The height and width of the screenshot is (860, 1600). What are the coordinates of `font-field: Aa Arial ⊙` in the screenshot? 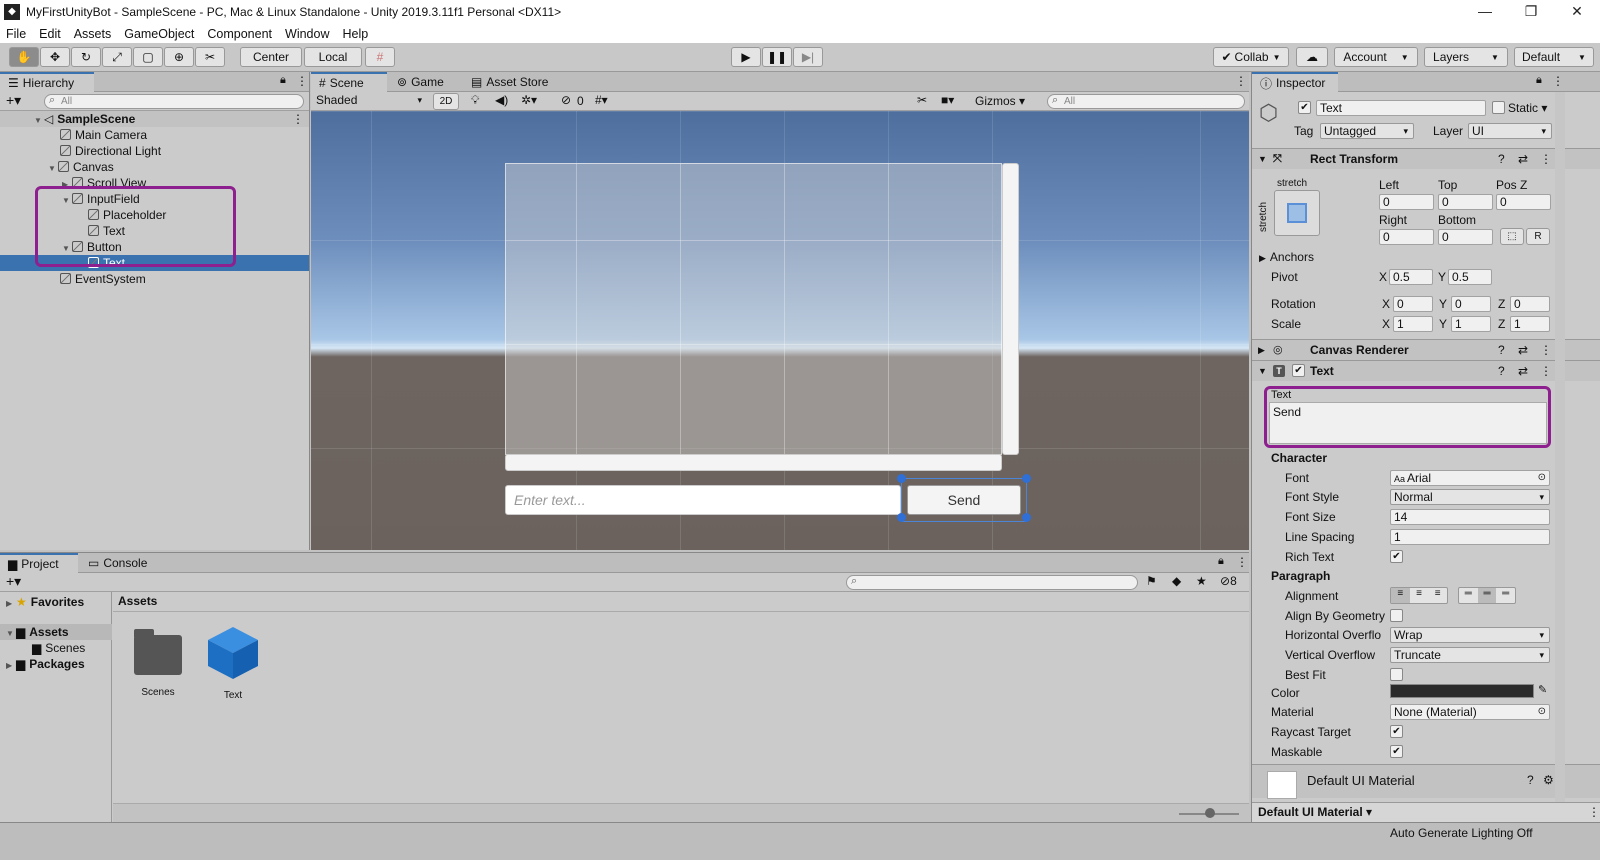 It's located at (1470, 478).